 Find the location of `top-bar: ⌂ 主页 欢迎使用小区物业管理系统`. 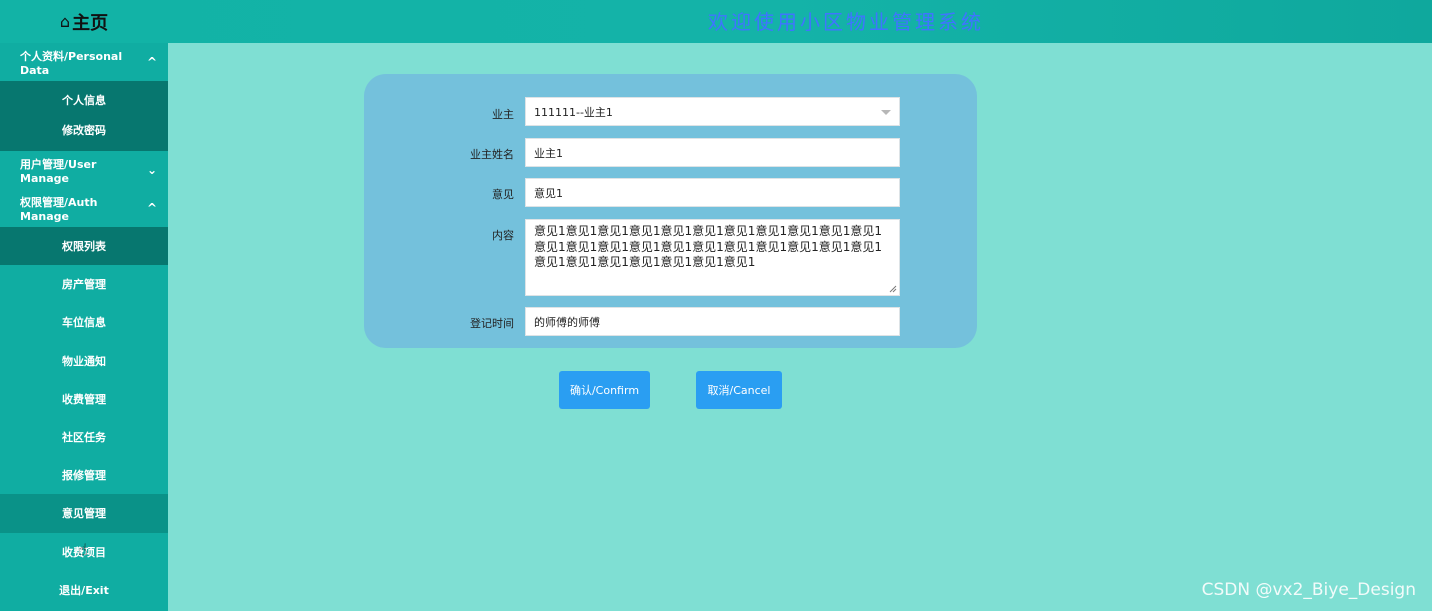

top-bar: ⌂ 主页 欢迎使用小区物业管理系统 is located at coordinates (716, 21).